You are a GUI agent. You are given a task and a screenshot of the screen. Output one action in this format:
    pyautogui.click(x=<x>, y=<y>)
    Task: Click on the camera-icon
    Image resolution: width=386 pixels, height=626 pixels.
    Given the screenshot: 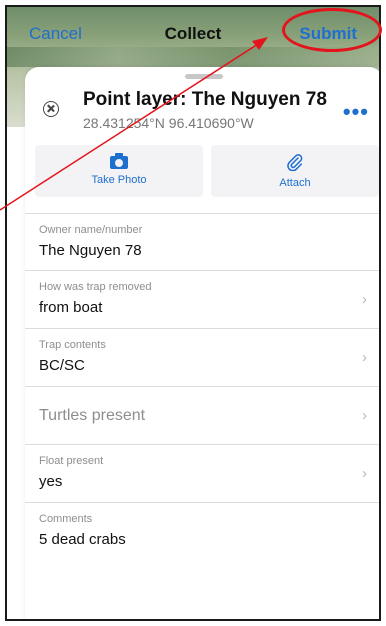 What is the action you would take?
    pyautogui.click(x=119, y=161)
    